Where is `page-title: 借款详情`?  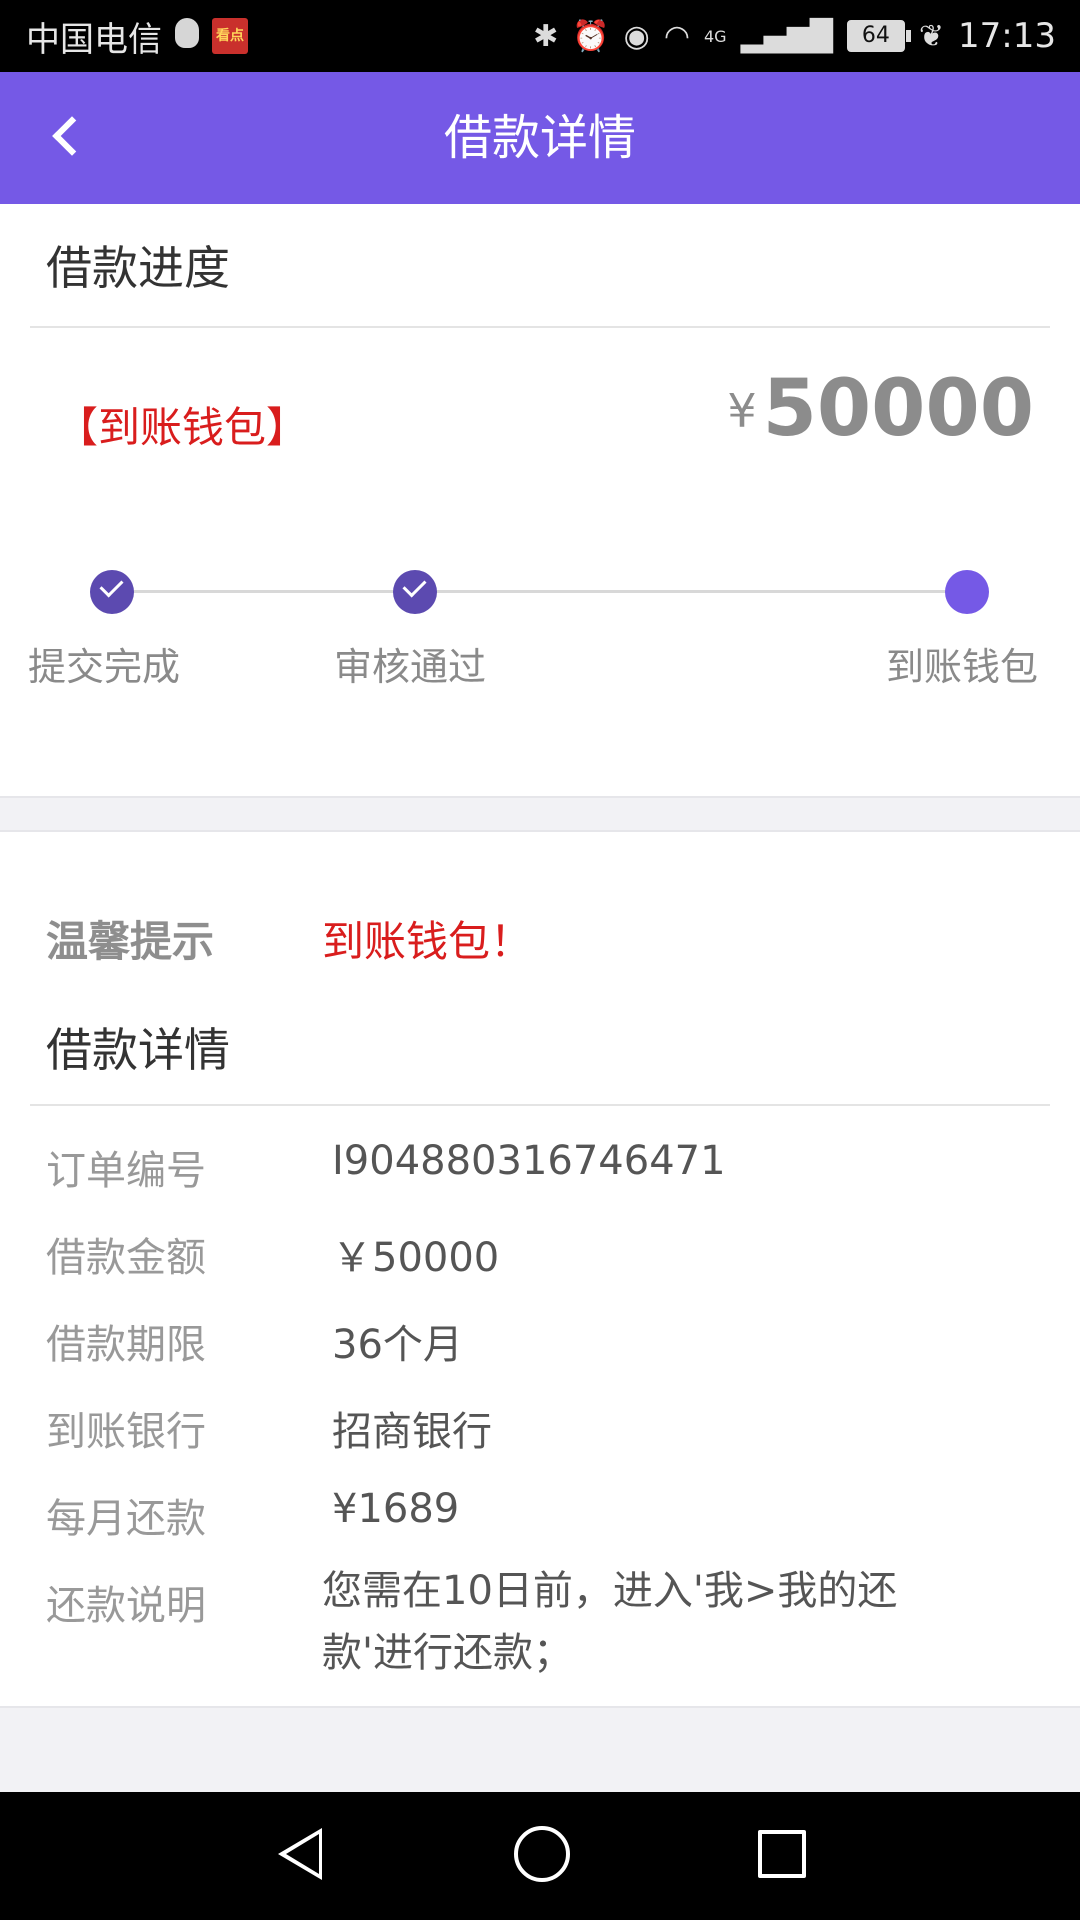
page-title: 借款详情 is located at coordinates (539, 138).